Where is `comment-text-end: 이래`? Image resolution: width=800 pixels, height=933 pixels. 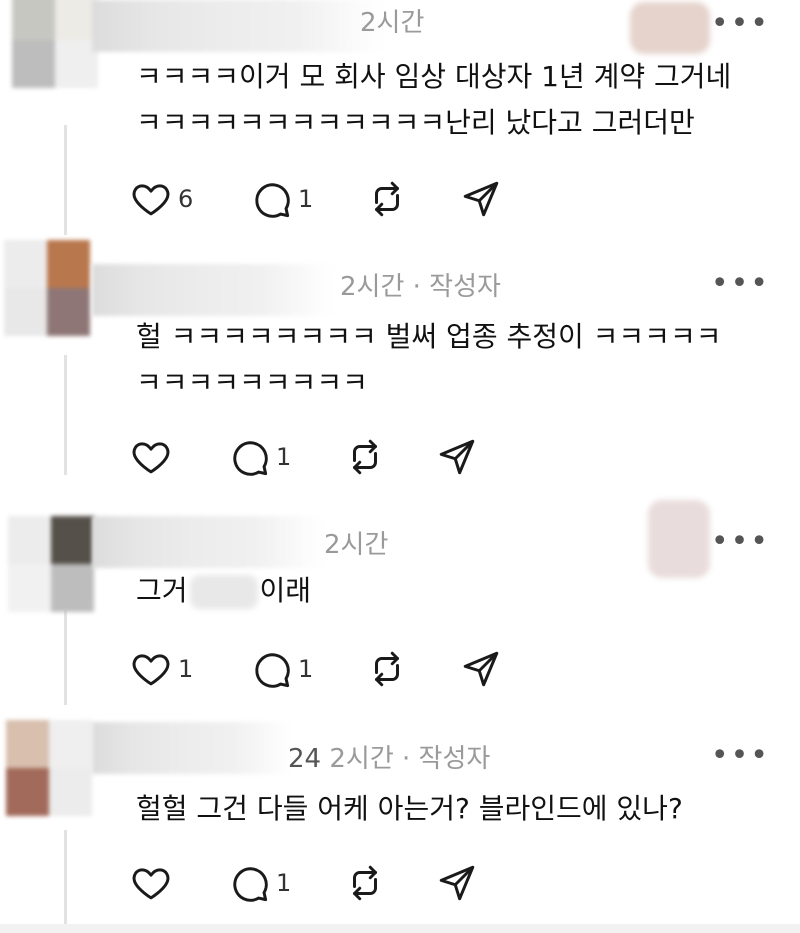 comment-text-end: 이래 is located at coordinates (285, 590).